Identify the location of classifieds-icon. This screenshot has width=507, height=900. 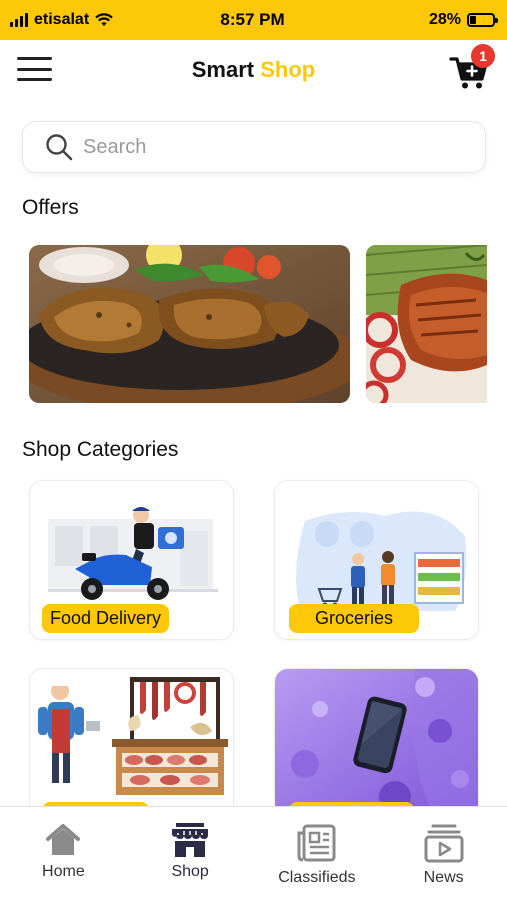
(316, 843).